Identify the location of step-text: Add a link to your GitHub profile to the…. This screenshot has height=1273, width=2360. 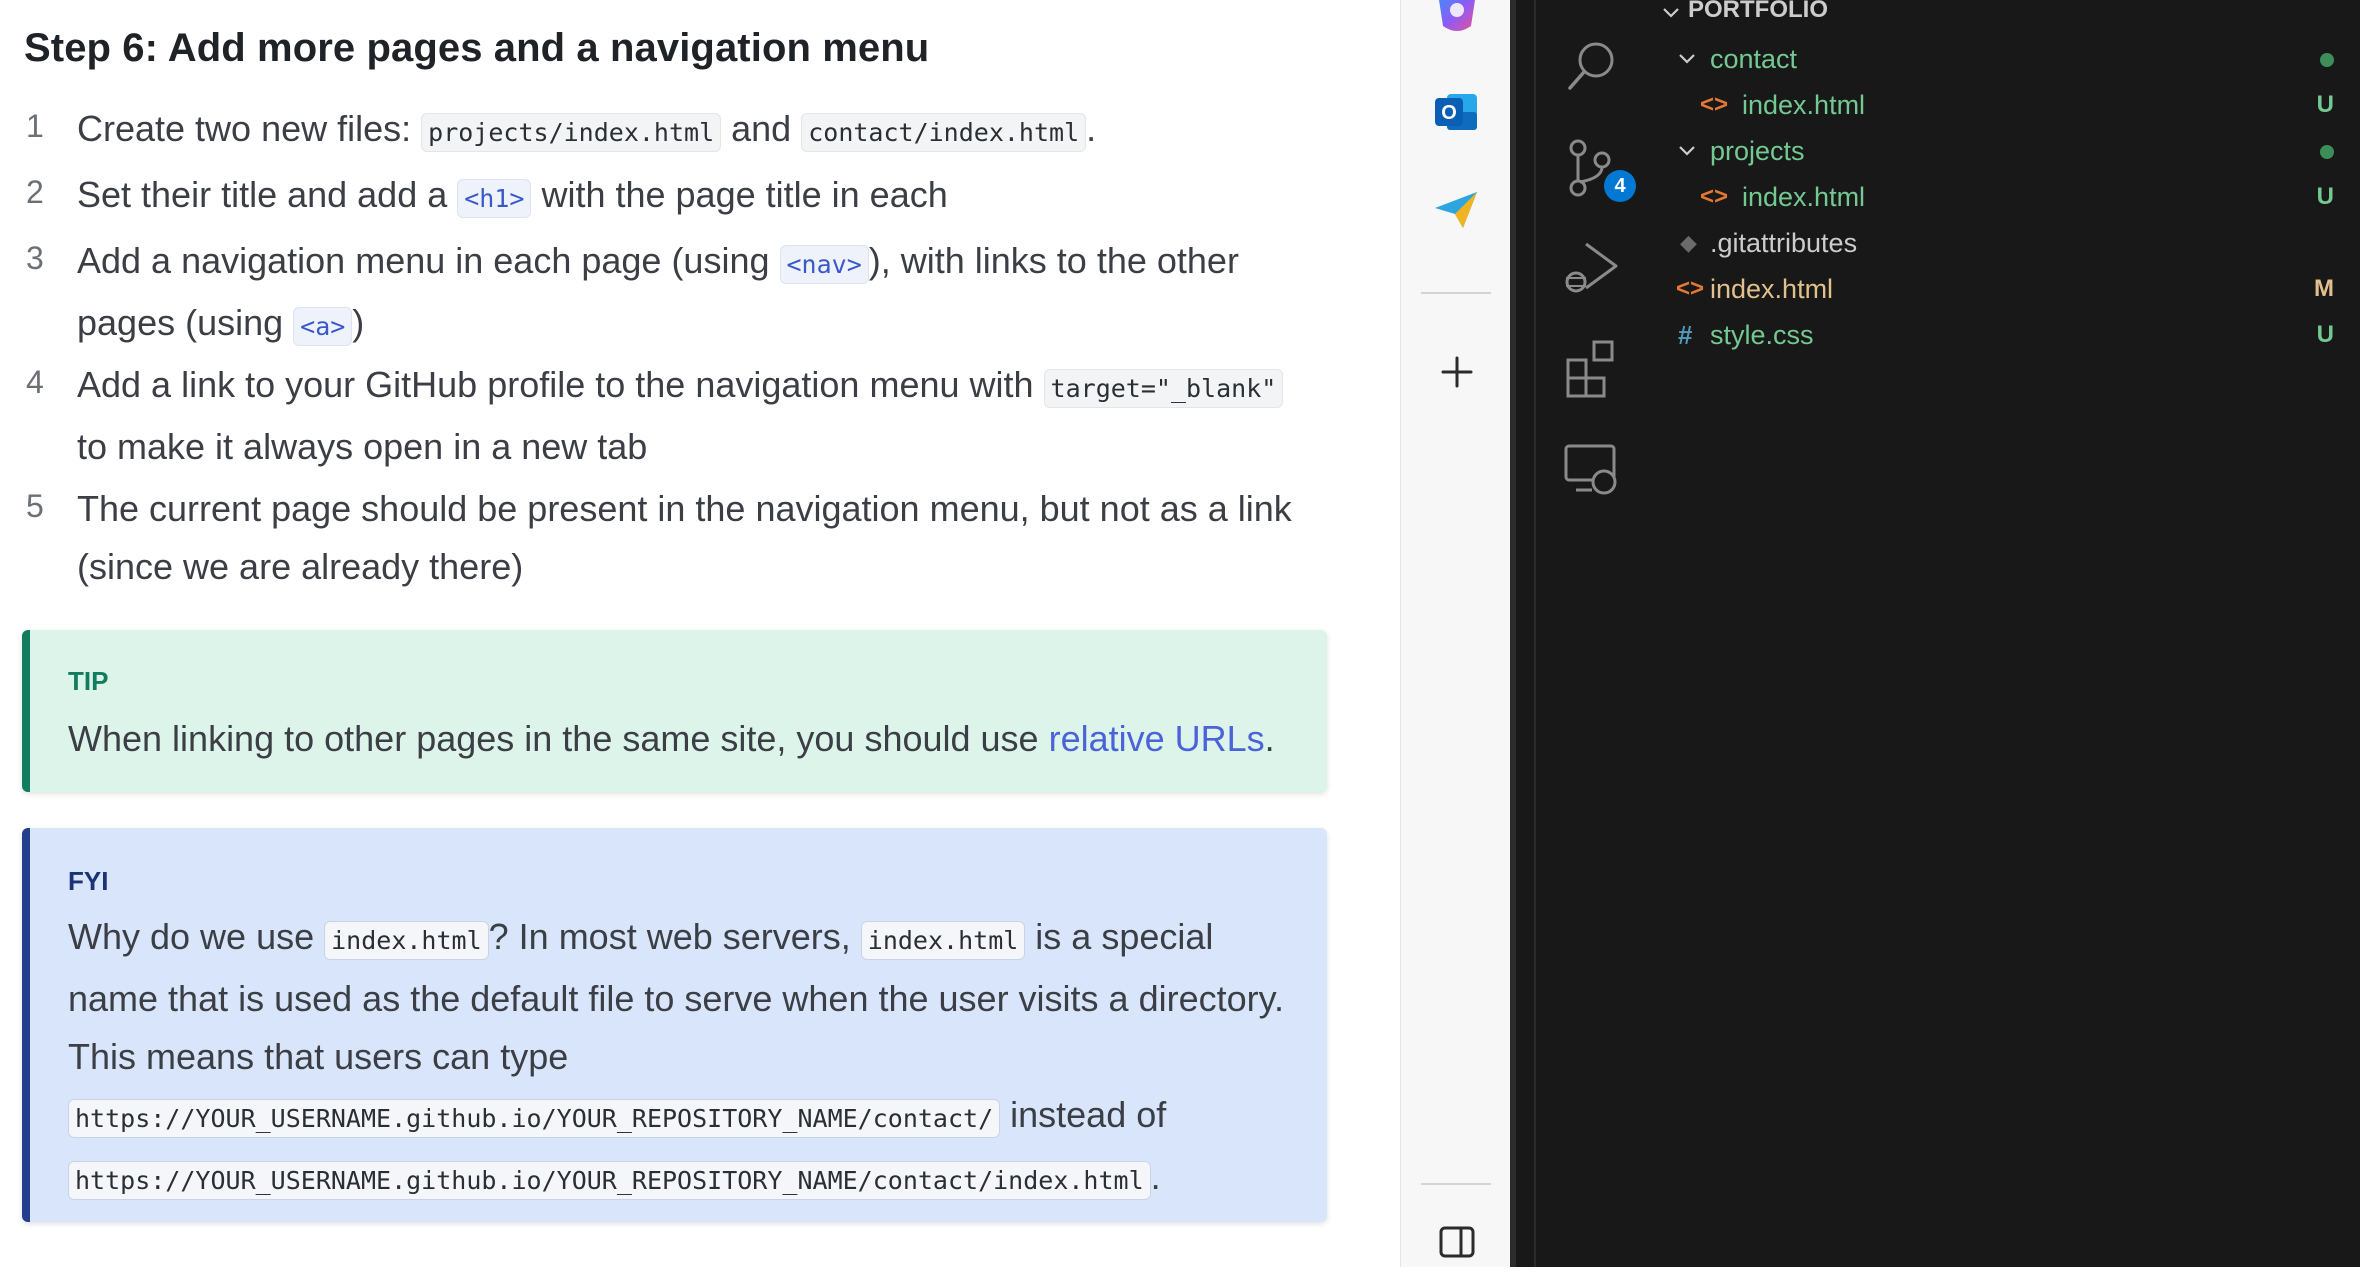
(697, 416).